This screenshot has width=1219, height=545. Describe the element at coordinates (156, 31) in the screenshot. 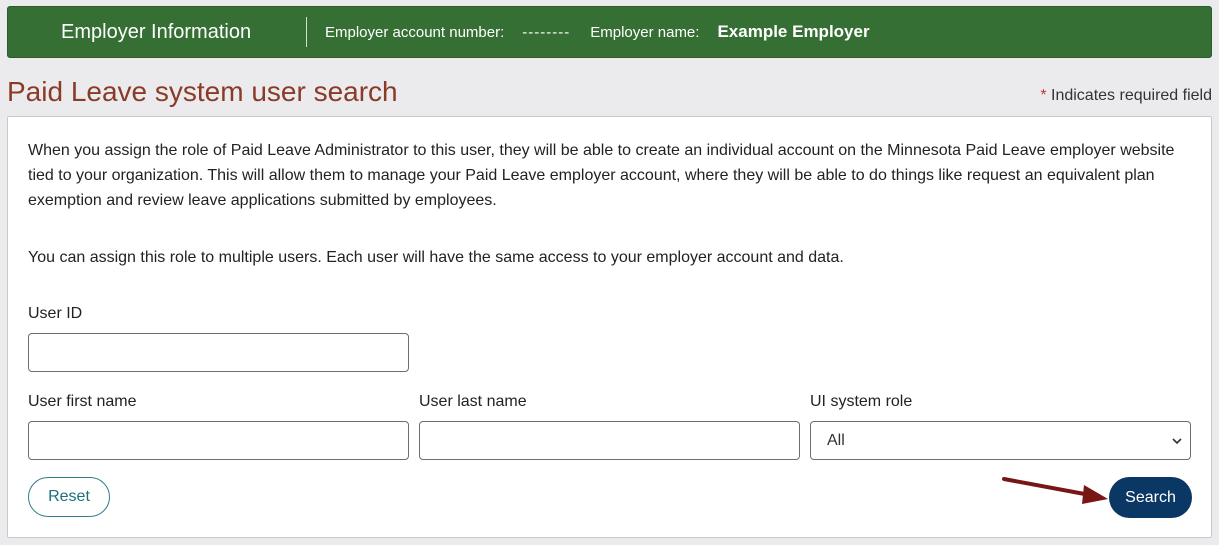

I see `banner-title: Employer Information` at that location.